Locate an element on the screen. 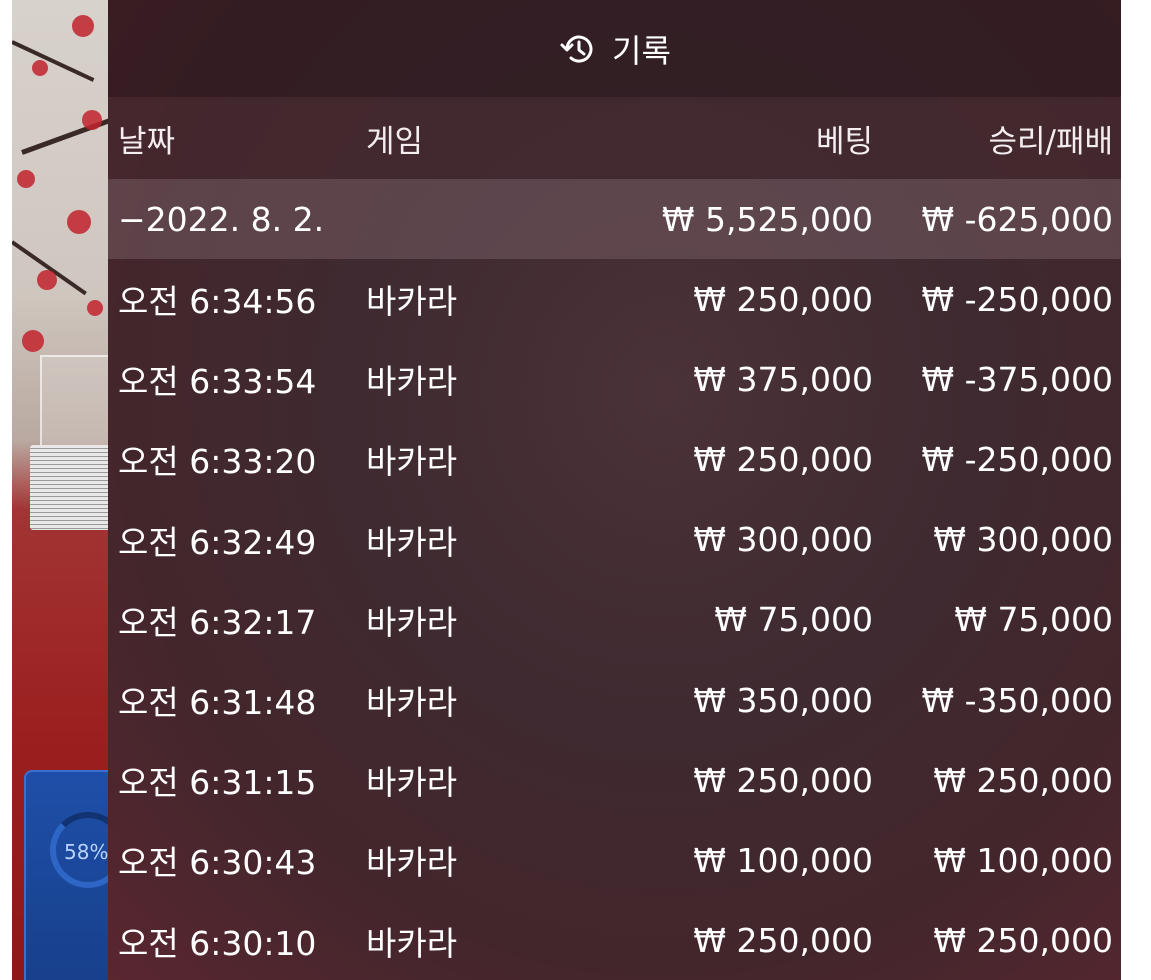  history-row: 오전 6:31:48 바카라 ₩ 350,000 ₩ -350,000 is located at coordinates (614, 700).